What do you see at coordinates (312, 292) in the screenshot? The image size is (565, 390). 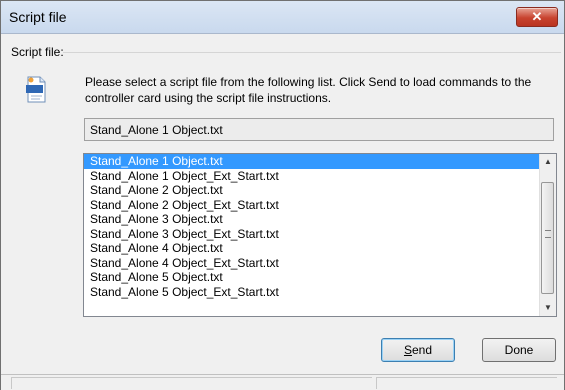 I see `list-item: Stand_Alone 5 Object_Ext_Start.txt` at bounding box center [312, 292].